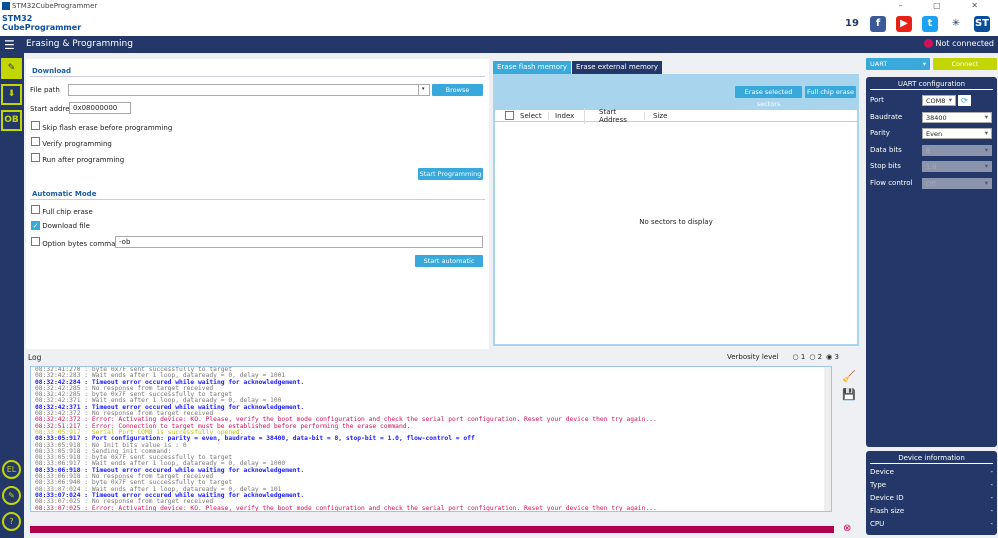  Describe the element at coordinates (676, 222) in the screenshot. I see `empty-message: No sectors to display` at that location.